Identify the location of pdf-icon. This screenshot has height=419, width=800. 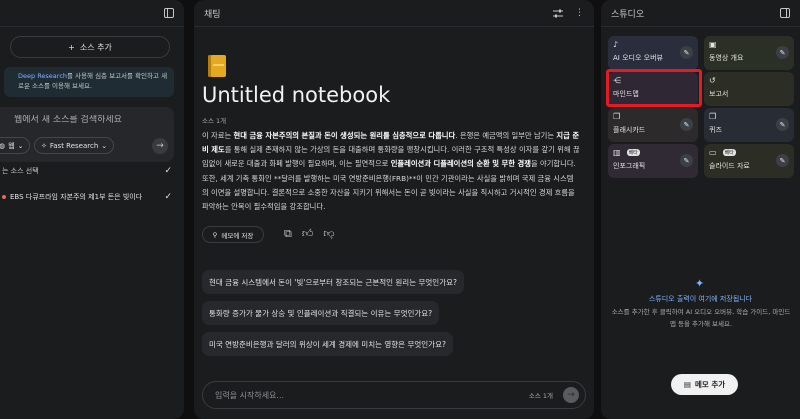
(4, 197).